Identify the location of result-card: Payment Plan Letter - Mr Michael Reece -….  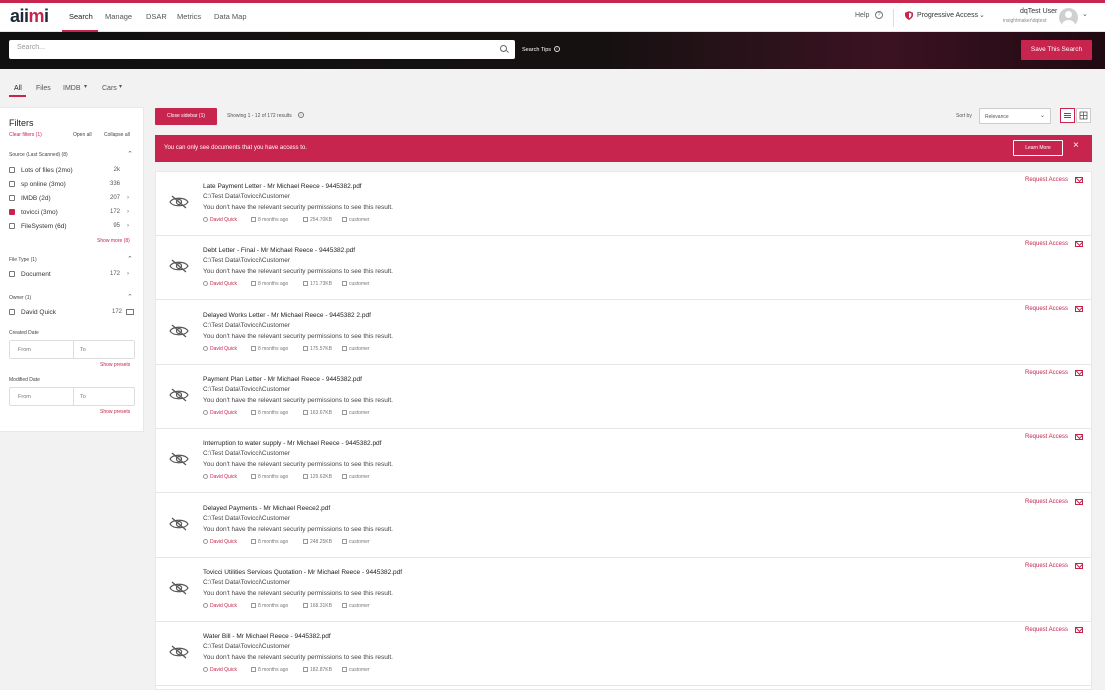
(623, 397).